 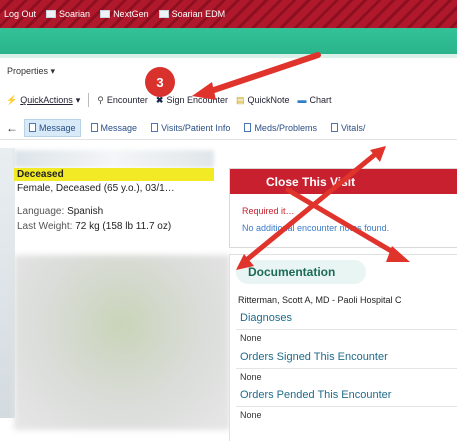 What do you see at coordinates (301, 272) in the screenshot?
I see `documentation-header: Documentation` at bounding box center [301, 272].